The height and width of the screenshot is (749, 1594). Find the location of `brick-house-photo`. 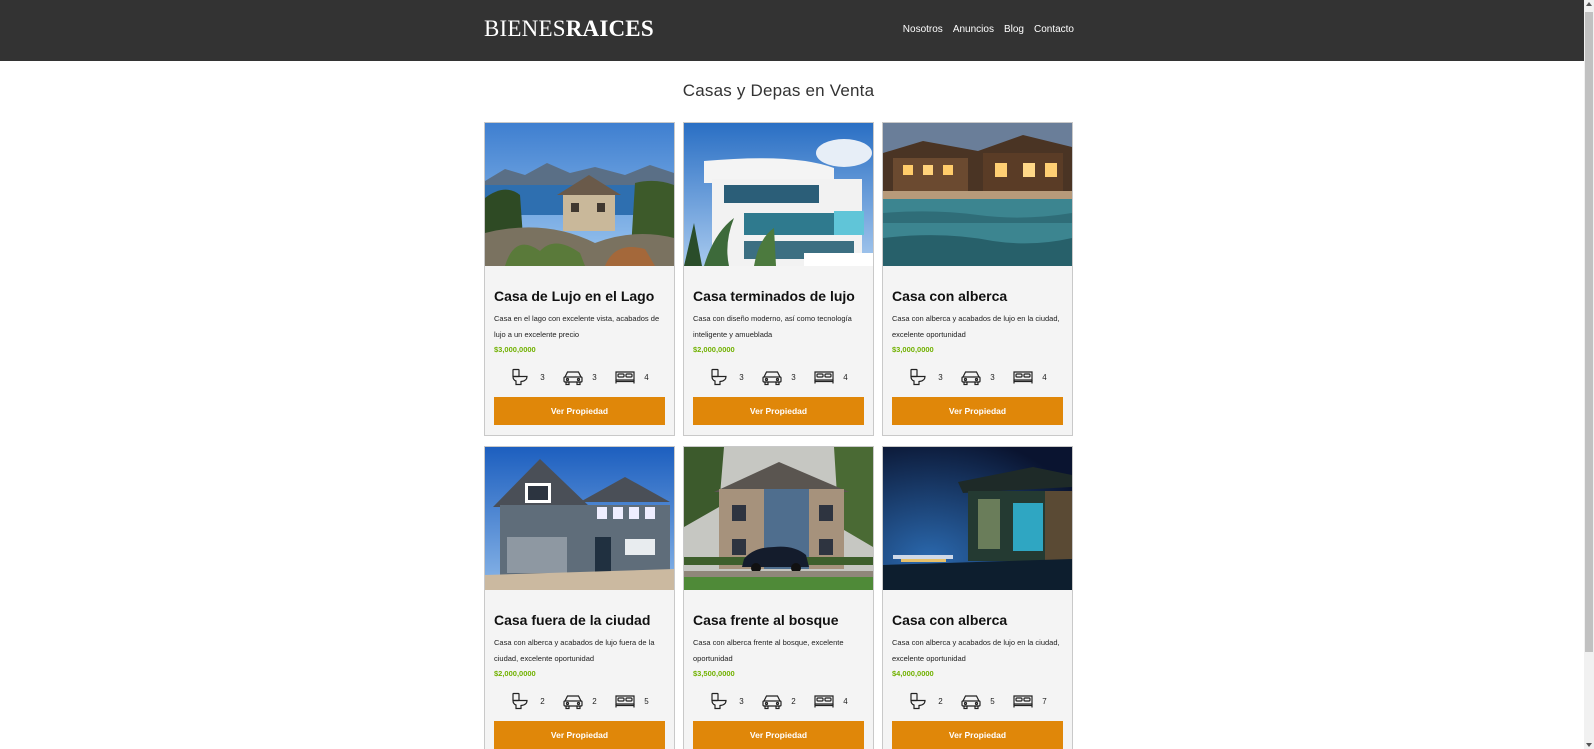

brick-house-photo is located at coordinates (778, 518).